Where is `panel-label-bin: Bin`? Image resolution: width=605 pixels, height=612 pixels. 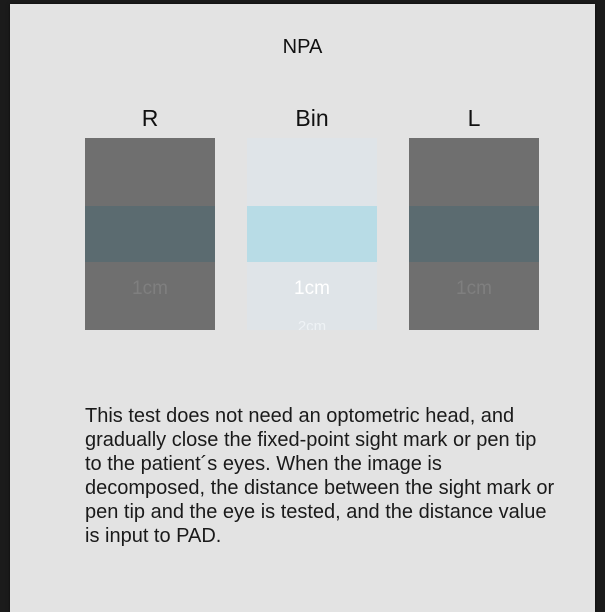 panel-label-bin: Bin is located at coordinates (312, 118).